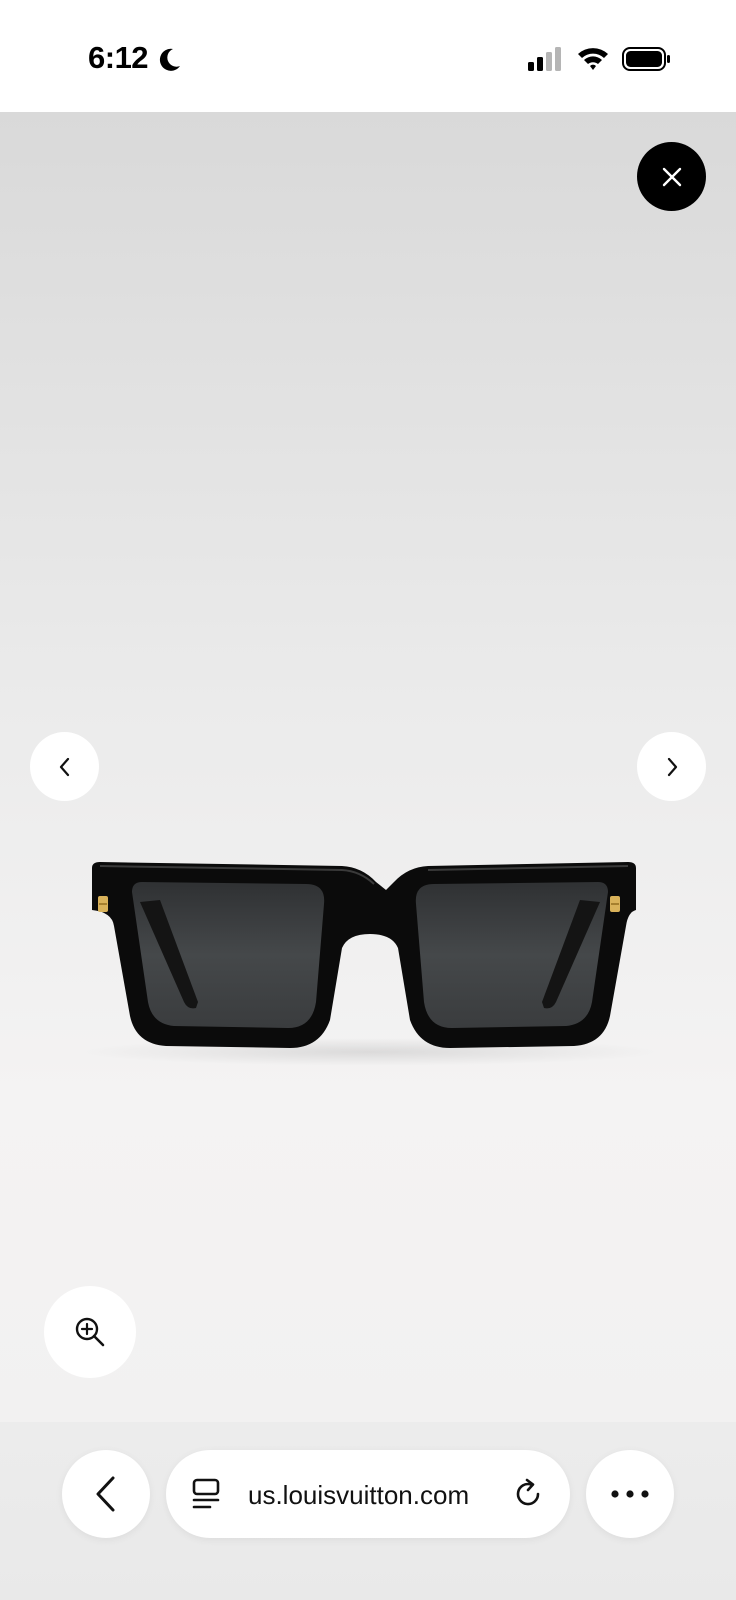 The image size is (736, 1600). I want to click on wifi-icon, so click(593, 59).